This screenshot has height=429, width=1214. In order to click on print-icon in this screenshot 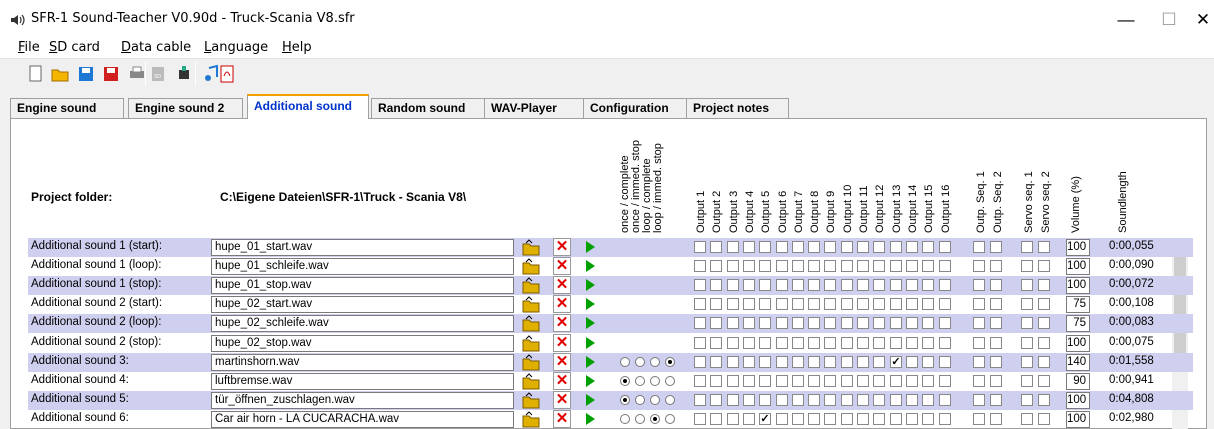, I will do `click(137, 74)`.